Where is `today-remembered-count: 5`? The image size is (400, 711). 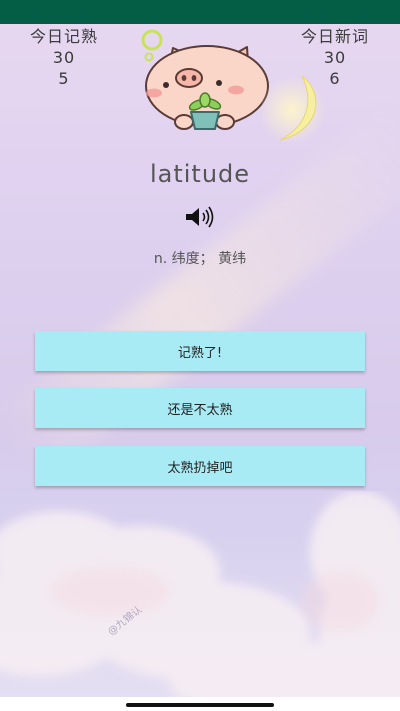 today-remembered-count: 5 is located at coordinates (64, 78).